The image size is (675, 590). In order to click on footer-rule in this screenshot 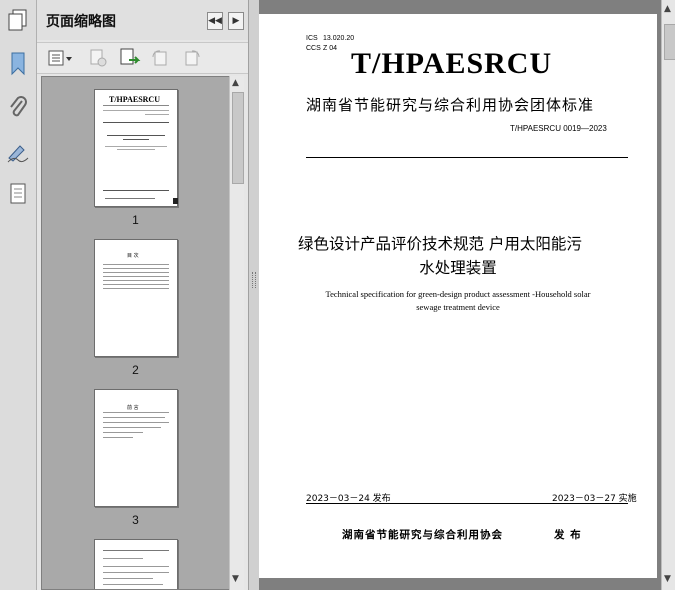, I will do `click(467, 503)`.